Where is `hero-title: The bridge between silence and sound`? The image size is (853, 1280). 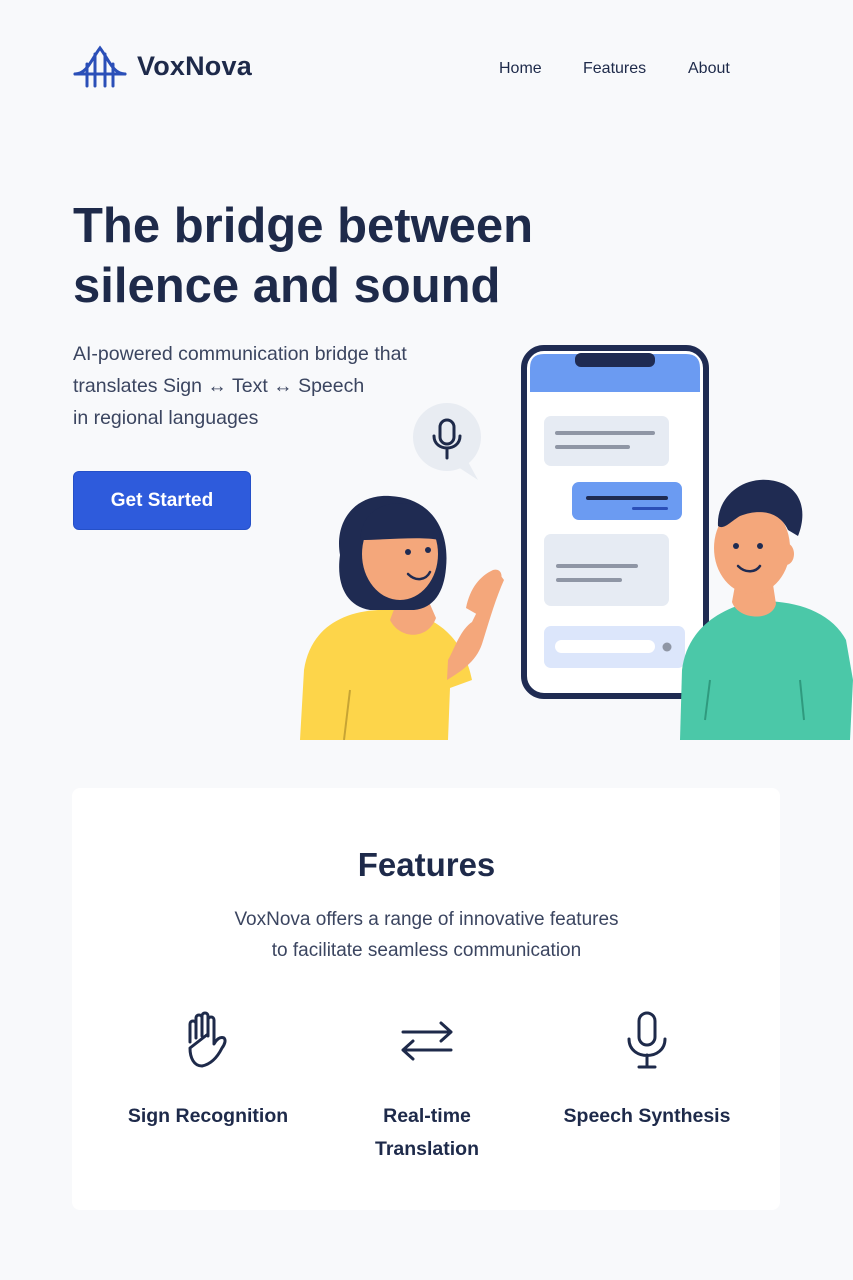
hero-title: The bridge between silence and sound is located at coordinates (353, 256).